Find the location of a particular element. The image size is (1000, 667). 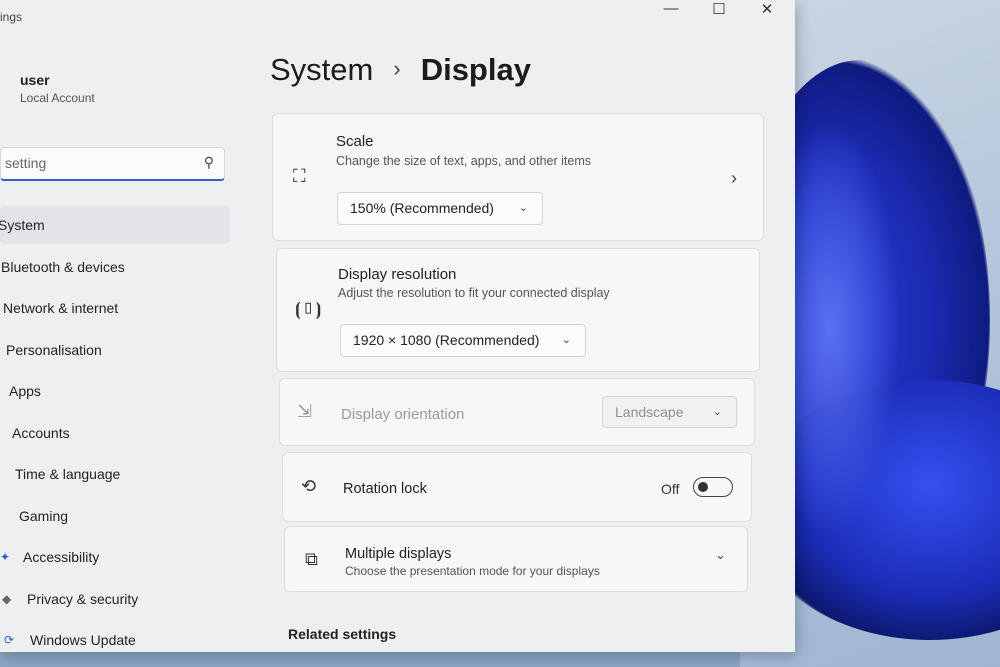

scale-dropdown: 150% (Recommended) ⌄ is located at coordinates (440, 208).